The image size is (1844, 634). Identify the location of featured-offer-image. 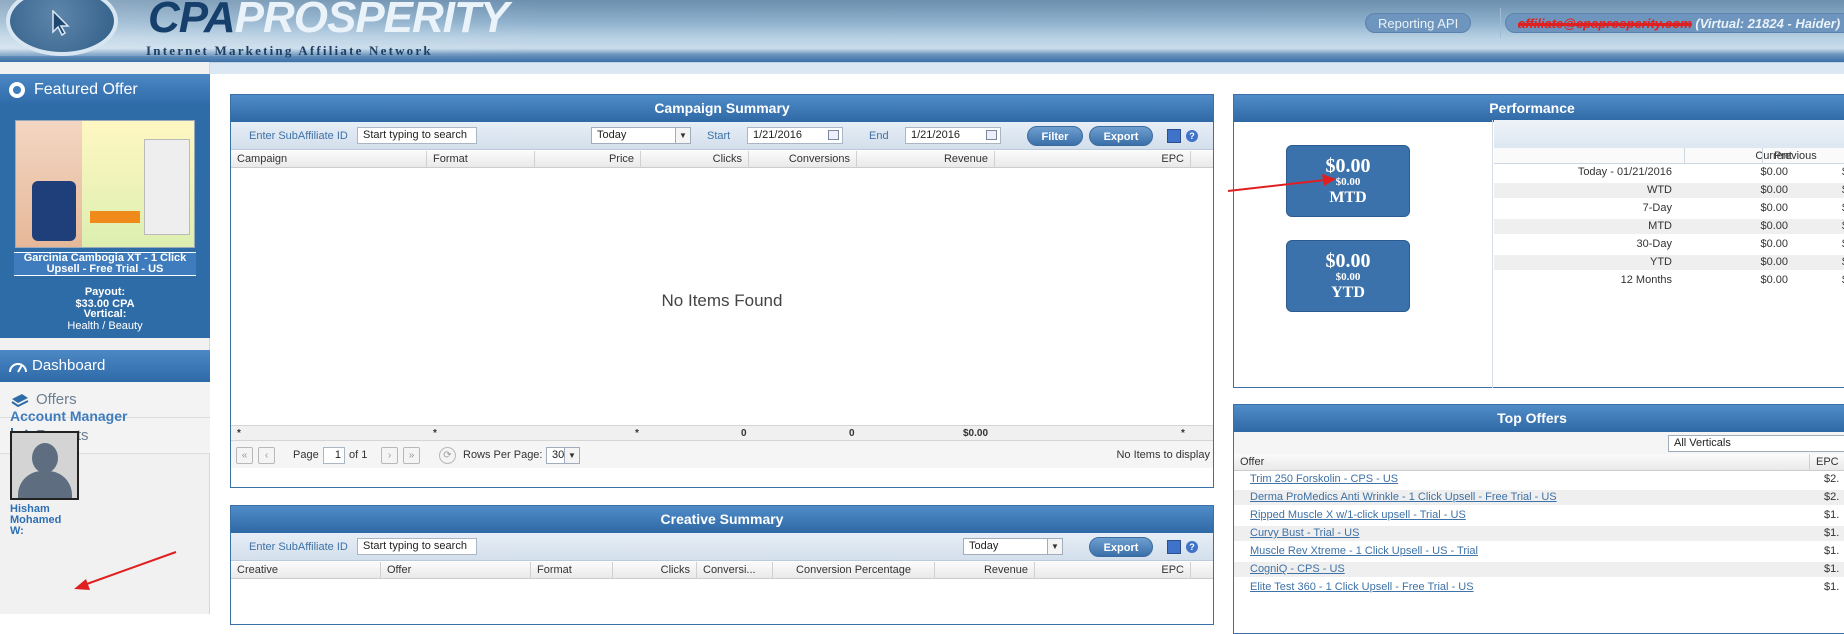
(105, 184).